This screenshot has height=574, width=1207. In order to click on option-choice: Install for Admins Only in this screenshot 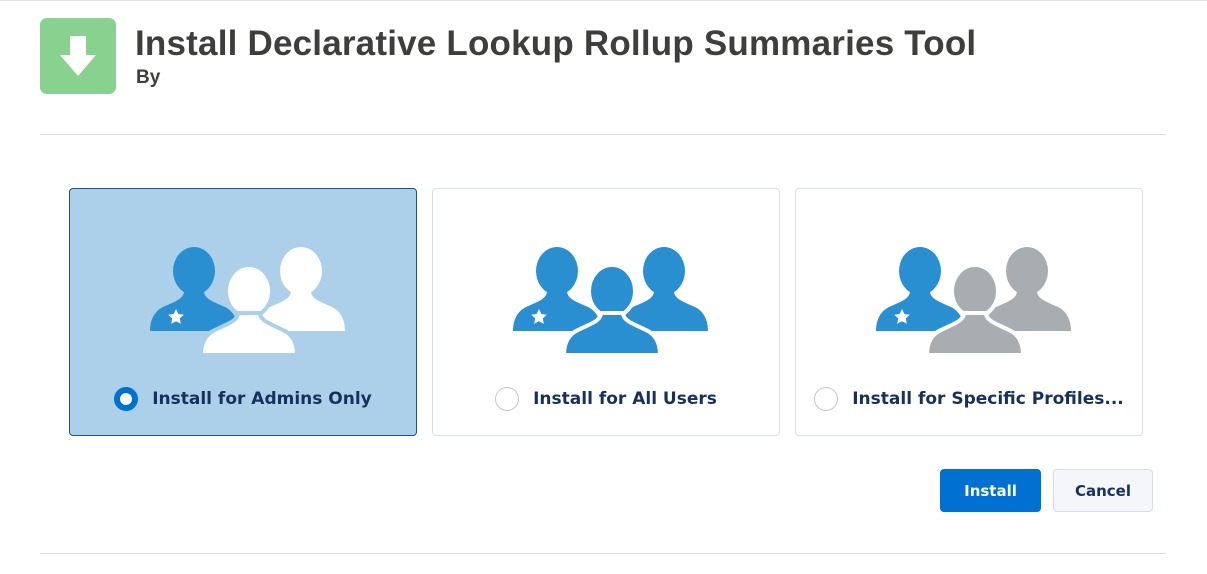, I will do `click(243, 399)`.